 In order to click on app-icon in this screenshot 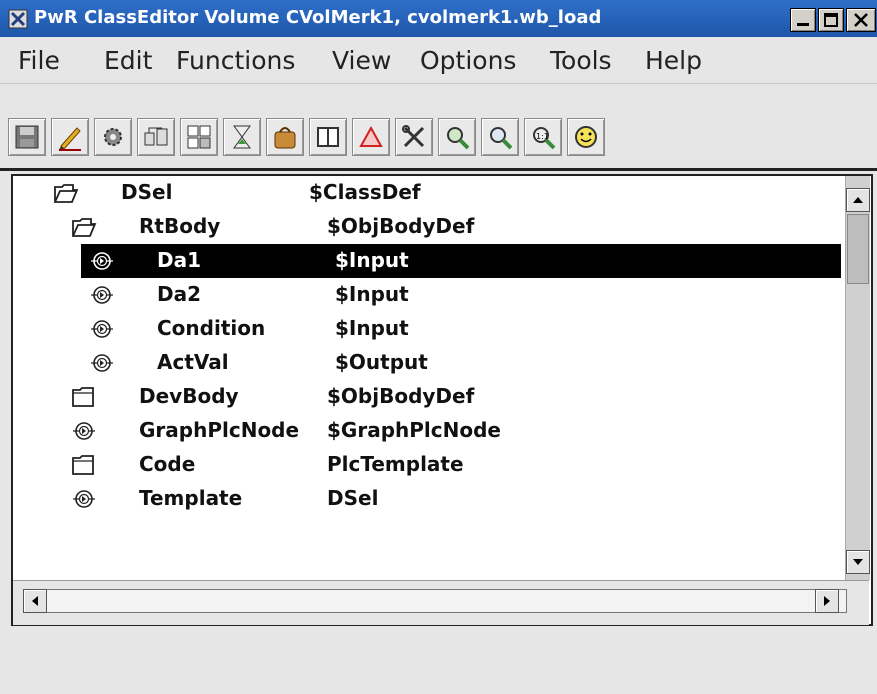, I will do `click(18, 19)`.